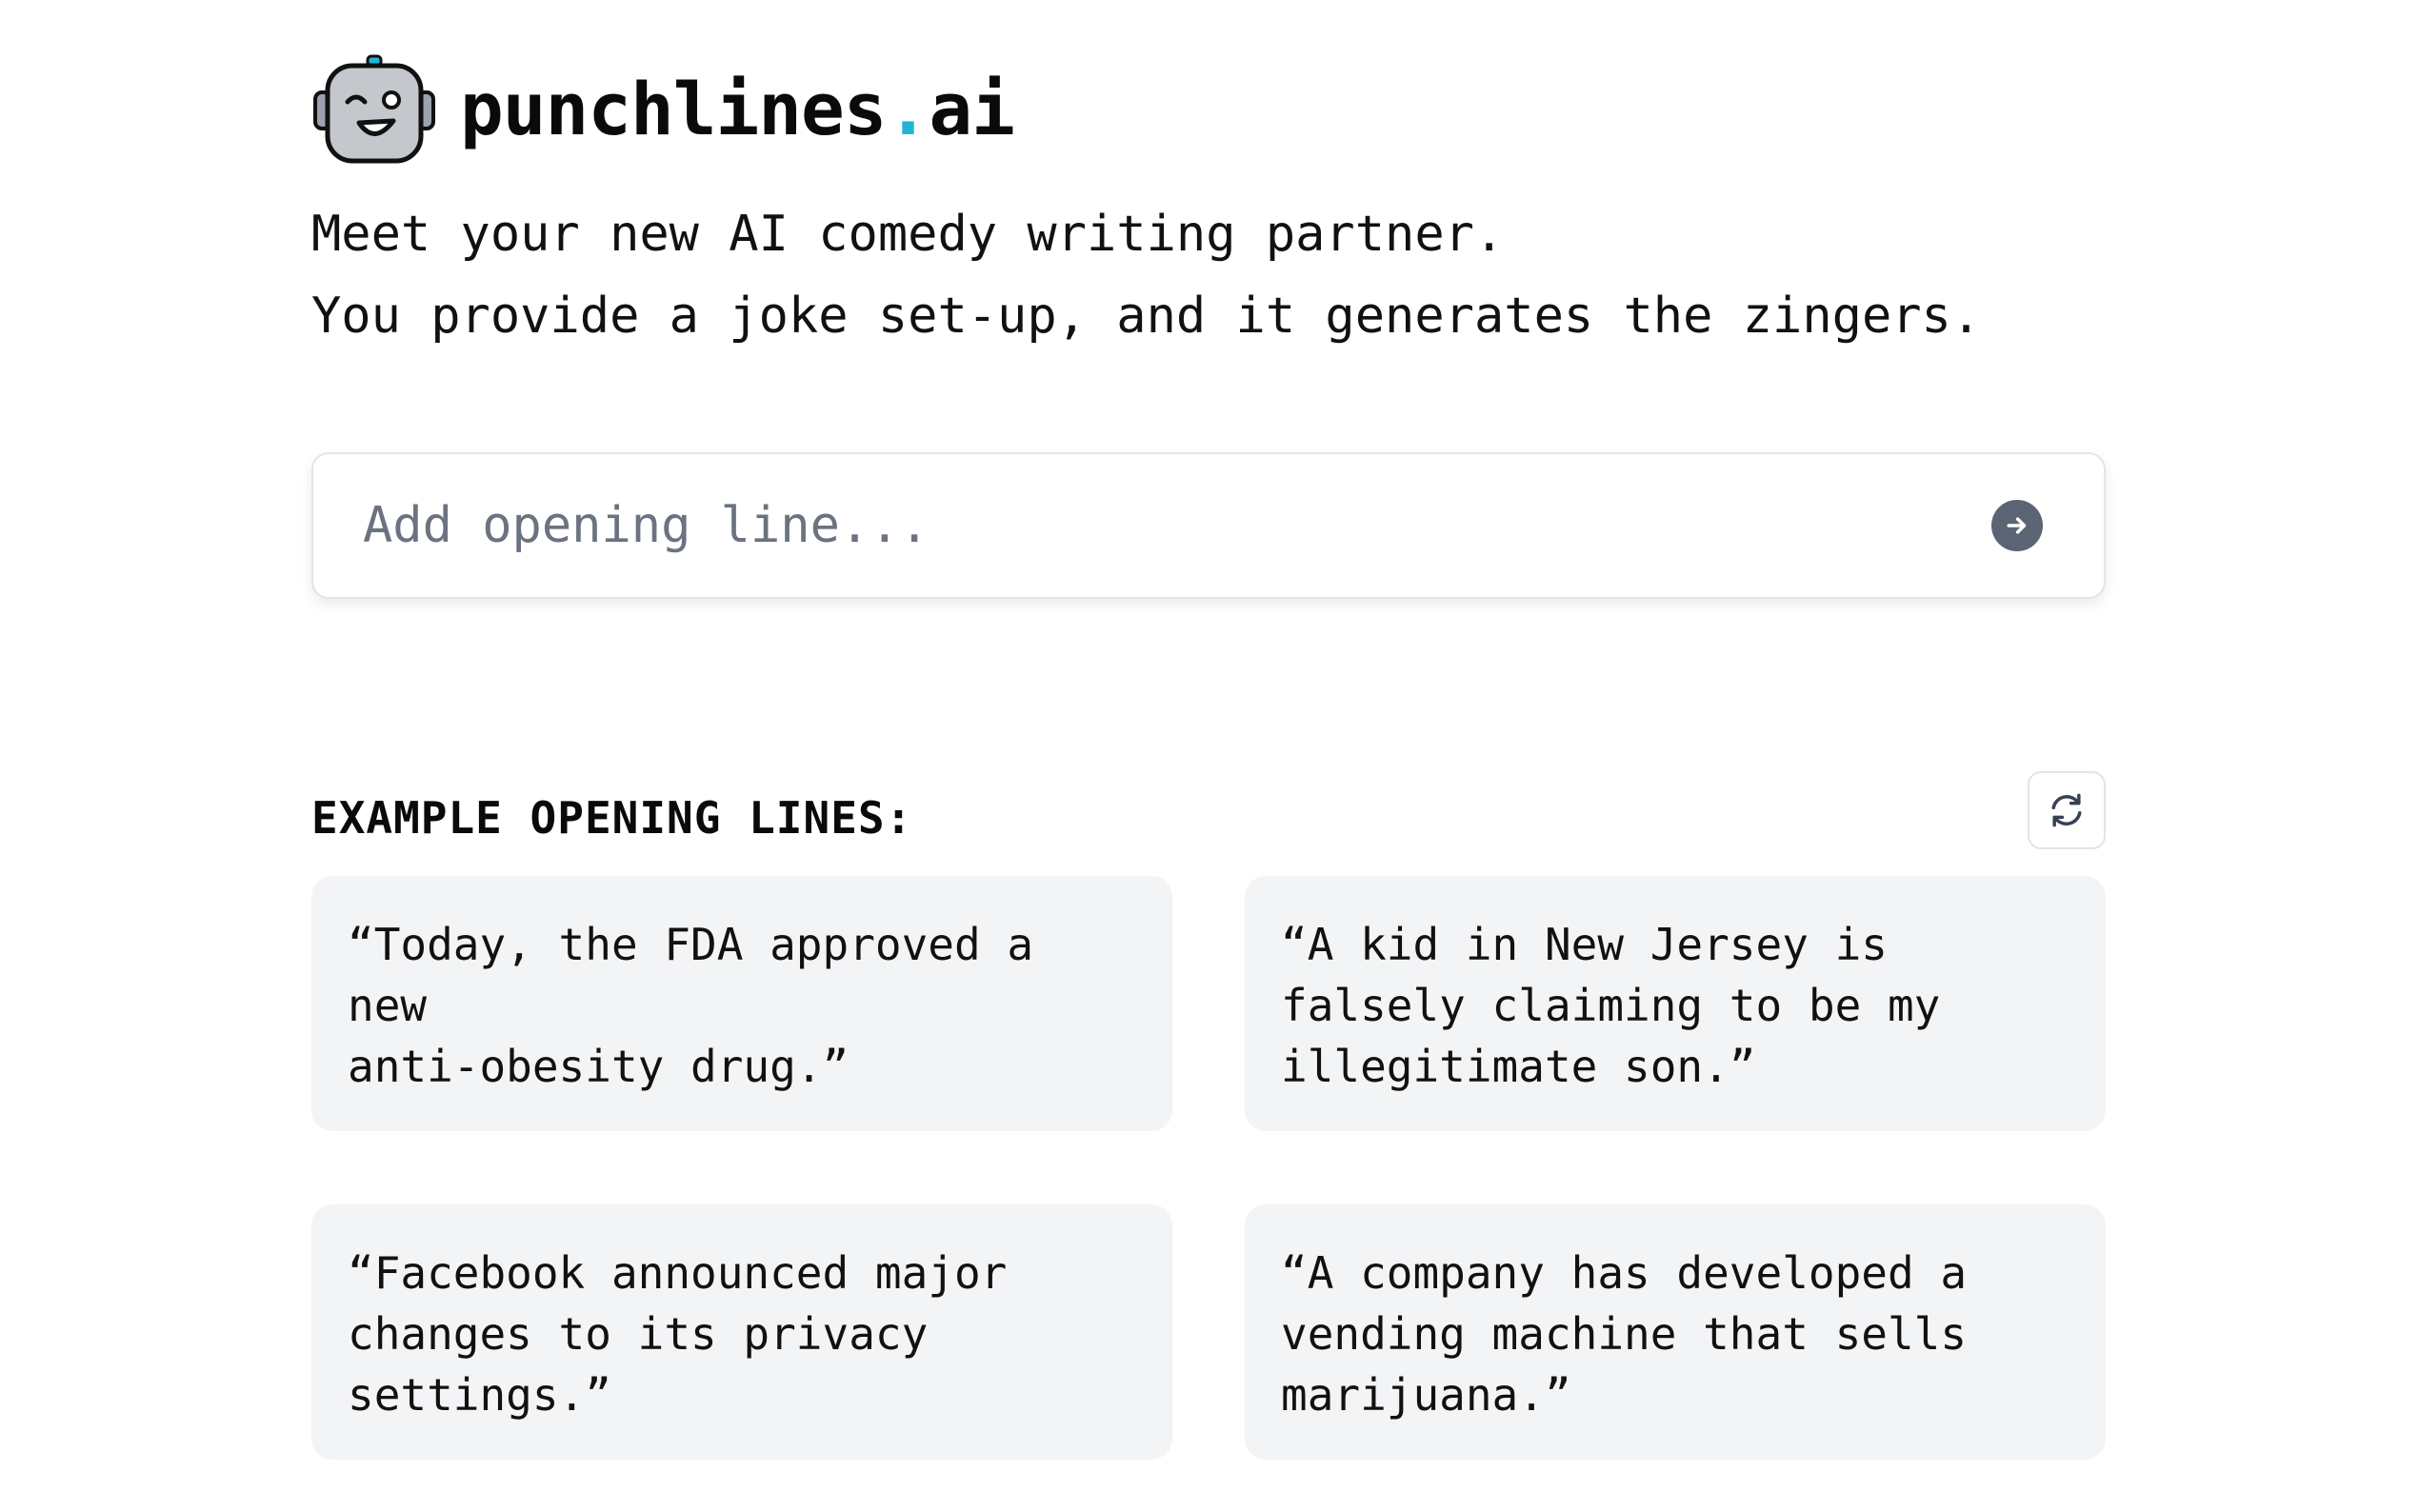 Image resolution: width=2419 pixels, height=1512 pixels. I want to click on robot-face-icon, so click(374, 109).